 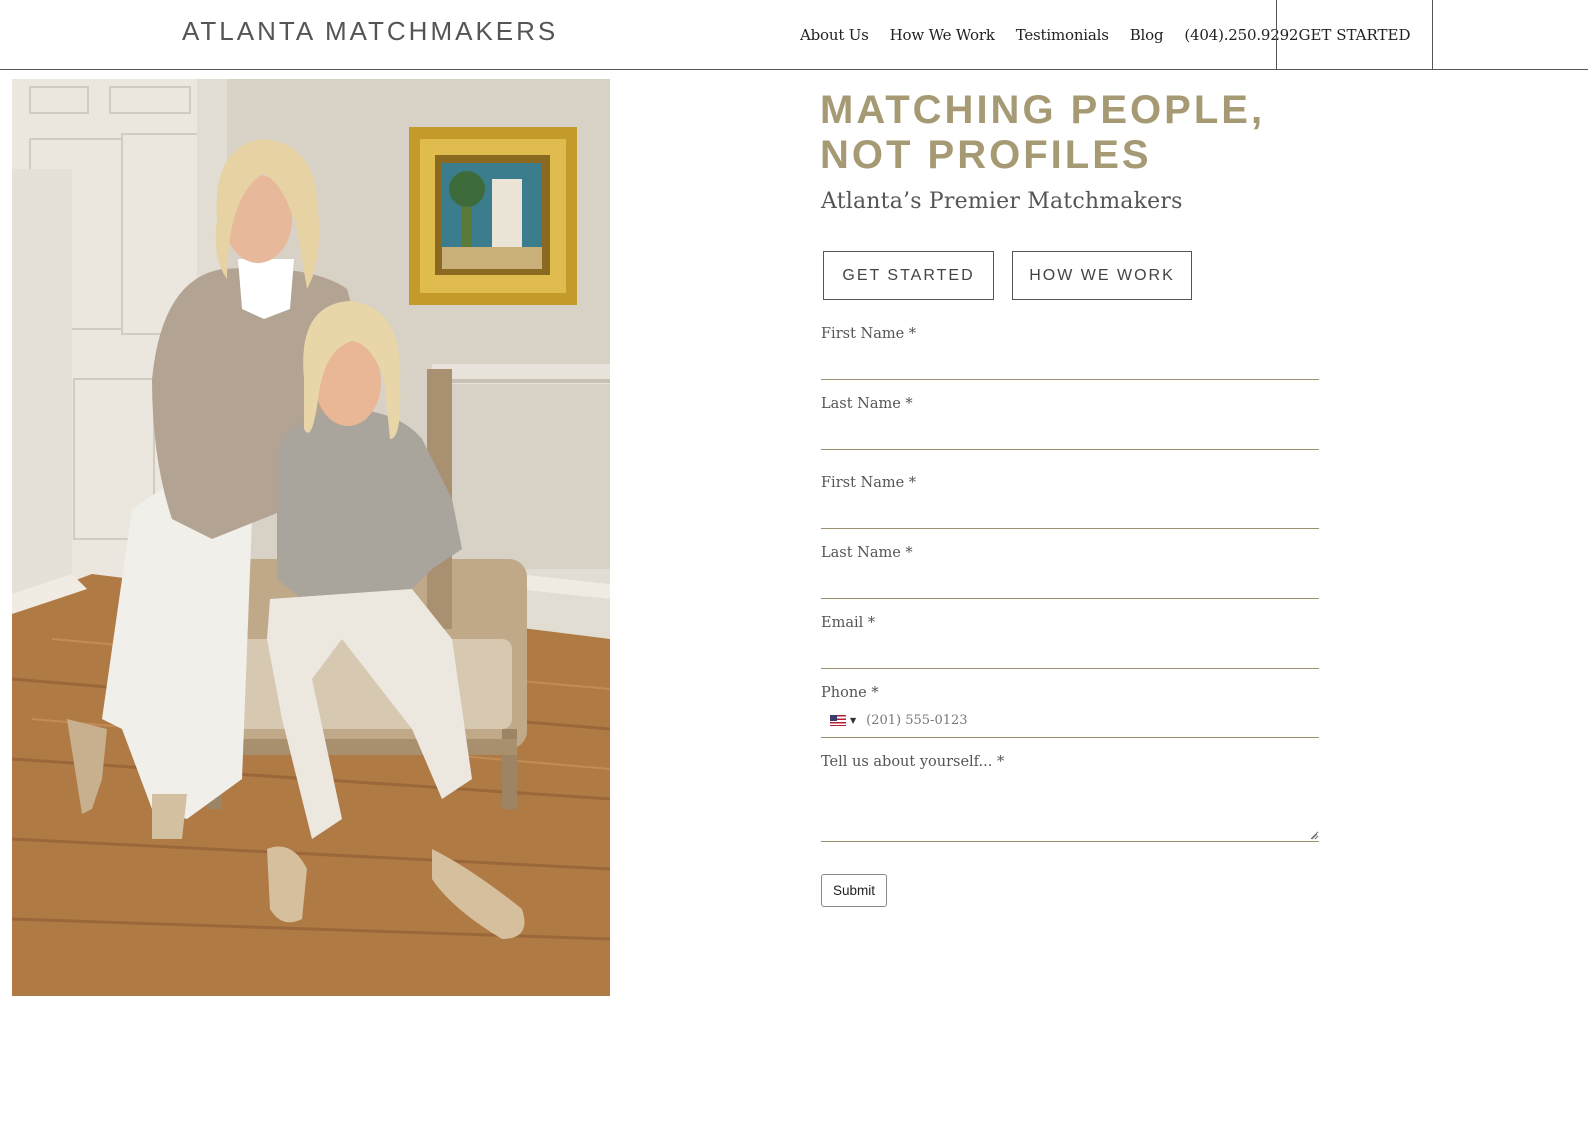 I want to click on email-field: Email *, so click(x=1070, y=643).